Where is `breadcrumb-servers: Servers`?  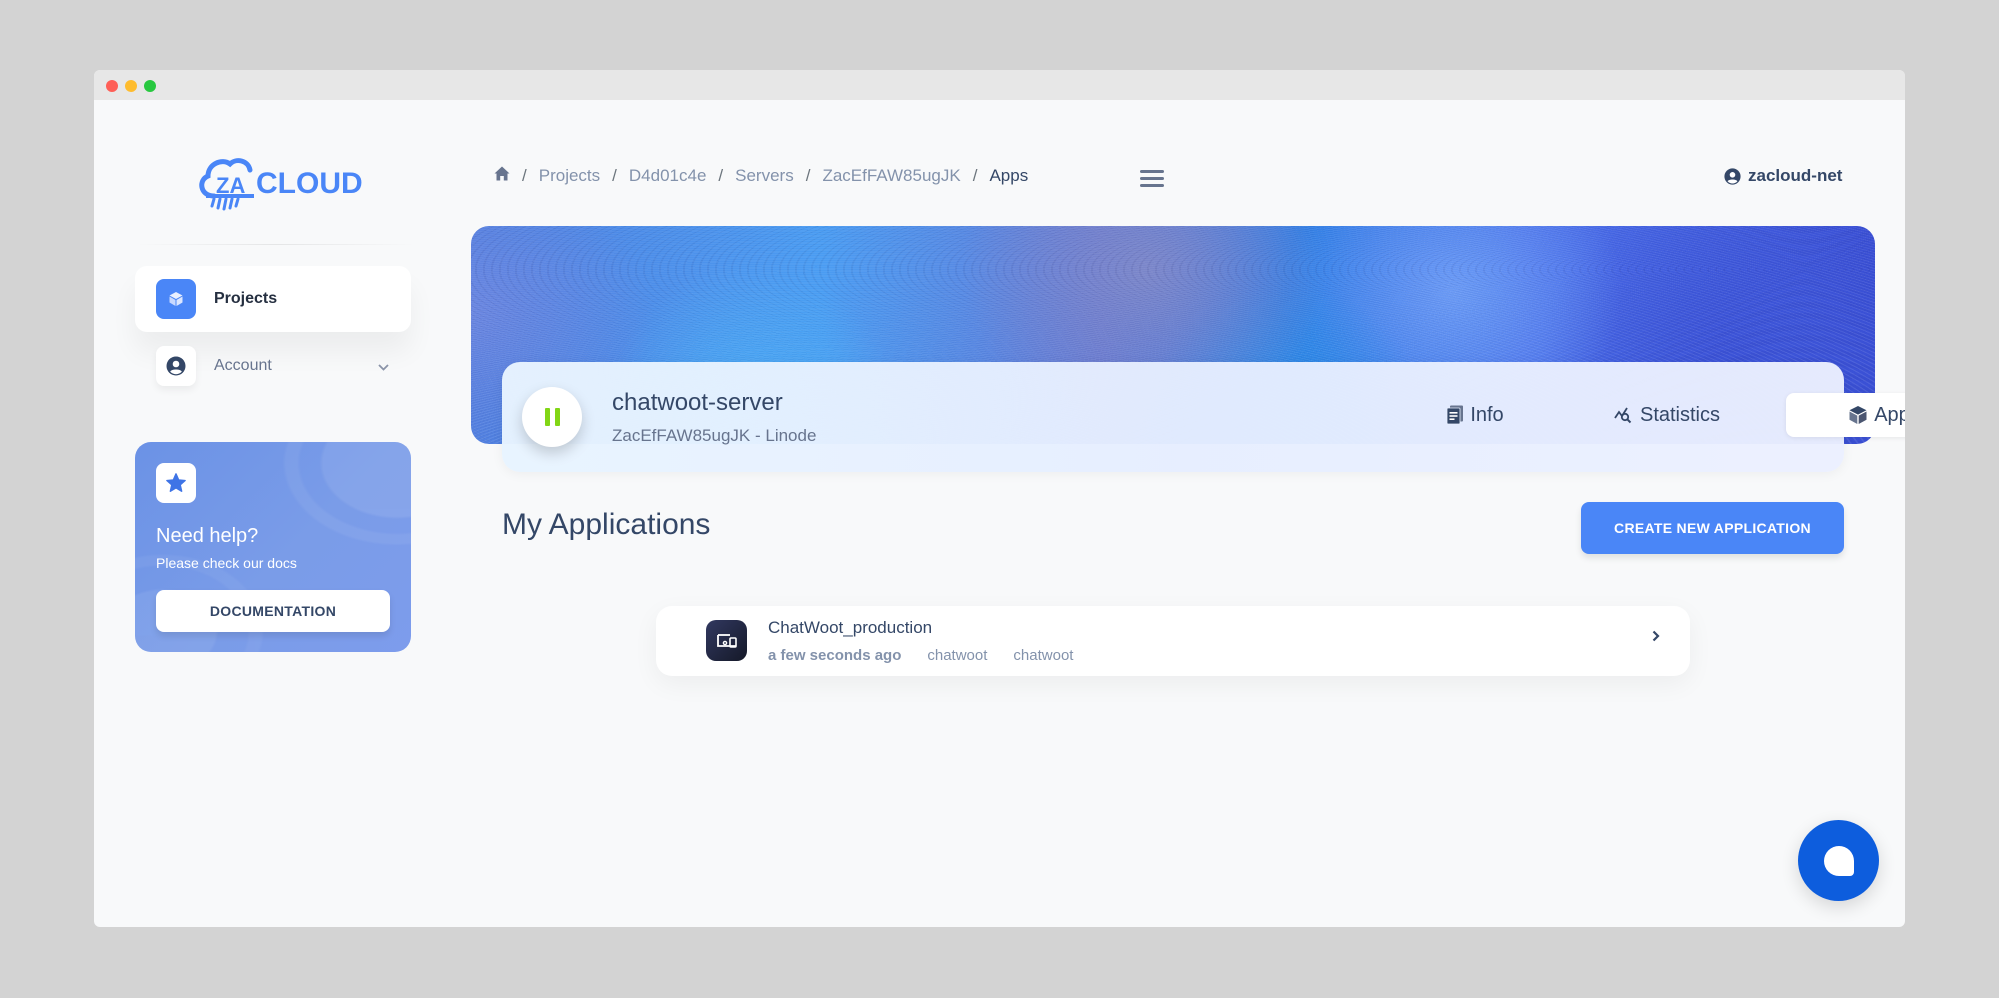
breadcrumb-servers: Servers is located at coordinates (764, 176).